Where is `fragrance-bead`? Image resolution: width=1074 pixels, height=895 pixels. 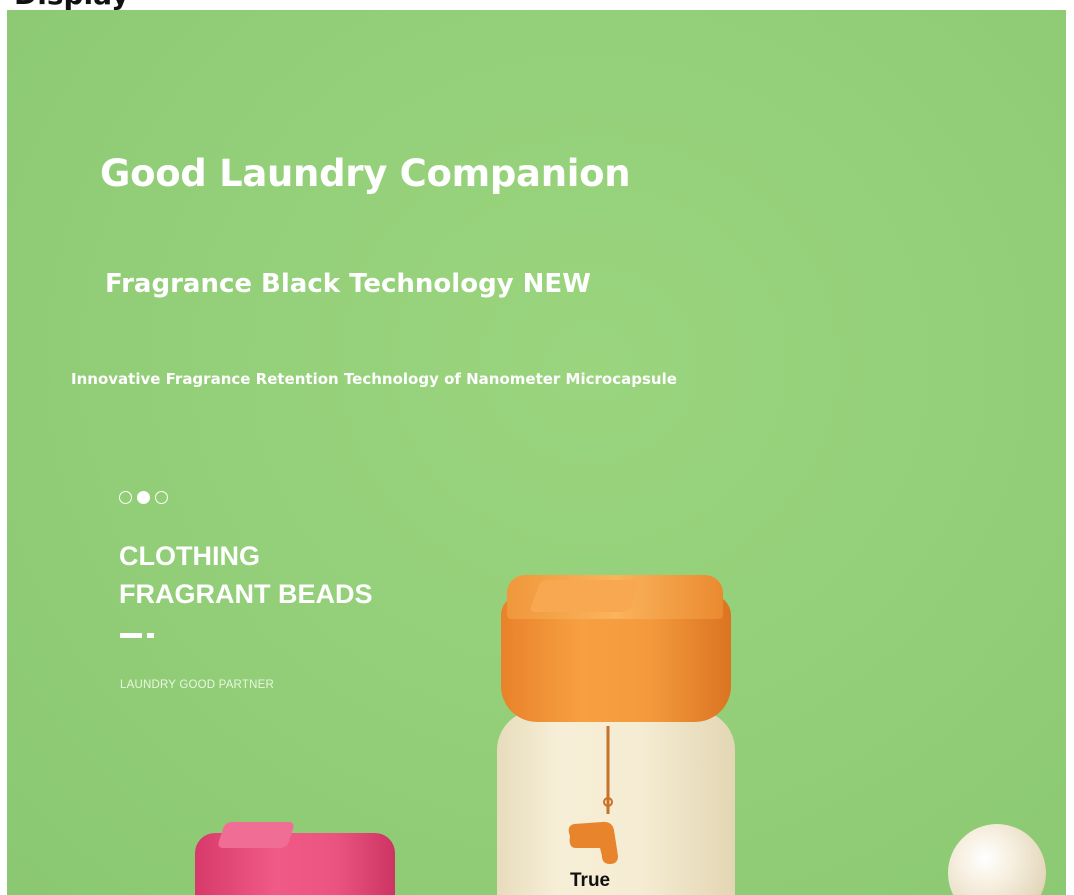 fragrance-bead is located at coordinates (997, 859).